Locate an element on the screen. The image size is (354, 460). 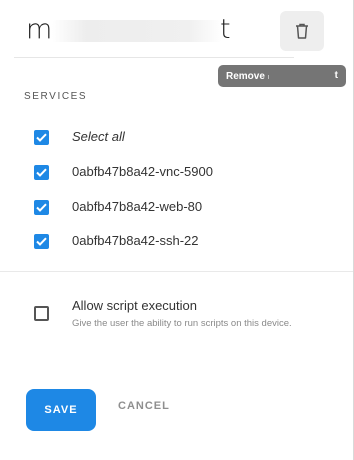
service-label-vnc: 0abfb47b8a42-vnc-5900 is located at coordinates (142, 171).